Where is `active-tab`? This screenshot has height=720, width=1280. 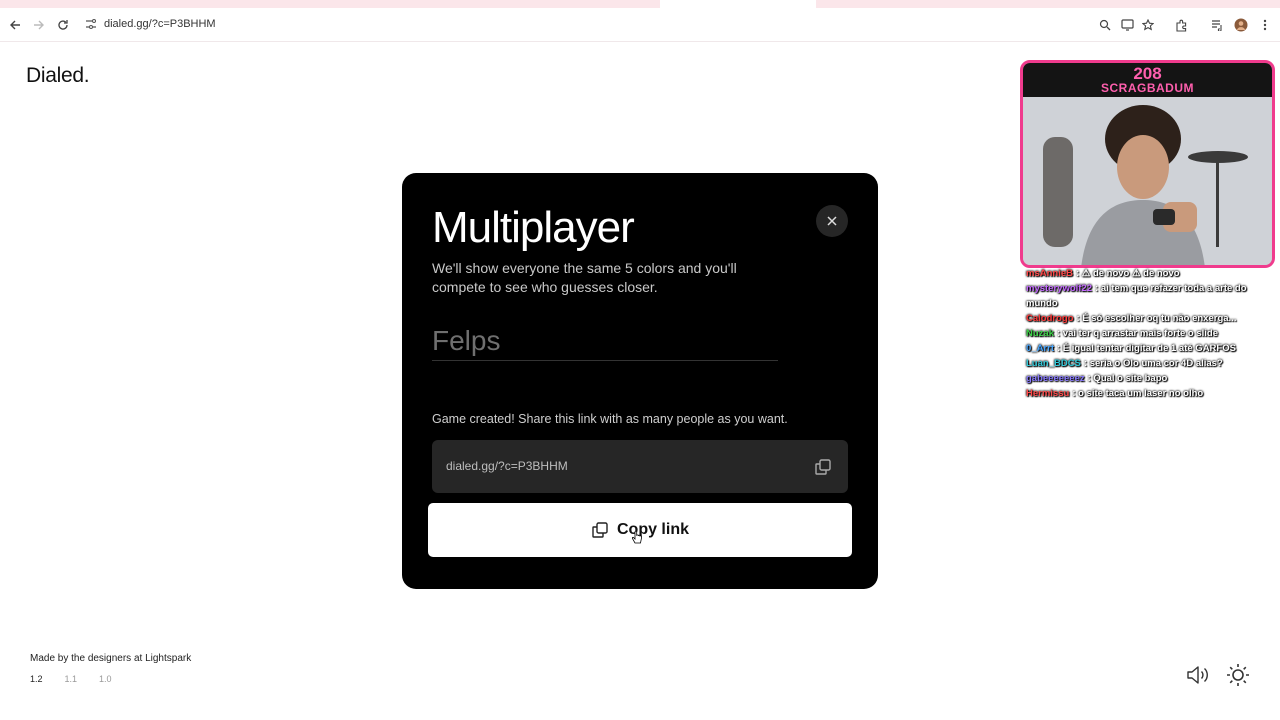 active-tab is located at coordinates (738, 4).